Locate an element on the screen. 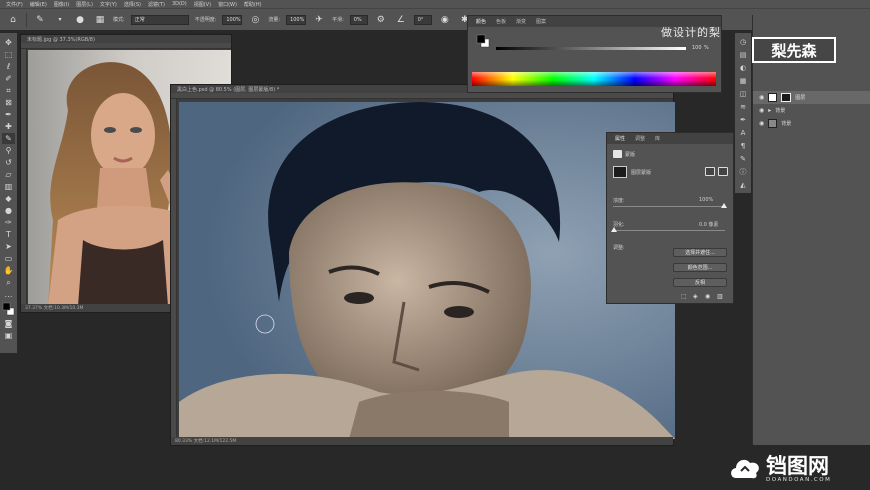 Image resolution: width=870 pixels, height=490 pixels. foreground-background-swatch is located at coordinates (483, 41).